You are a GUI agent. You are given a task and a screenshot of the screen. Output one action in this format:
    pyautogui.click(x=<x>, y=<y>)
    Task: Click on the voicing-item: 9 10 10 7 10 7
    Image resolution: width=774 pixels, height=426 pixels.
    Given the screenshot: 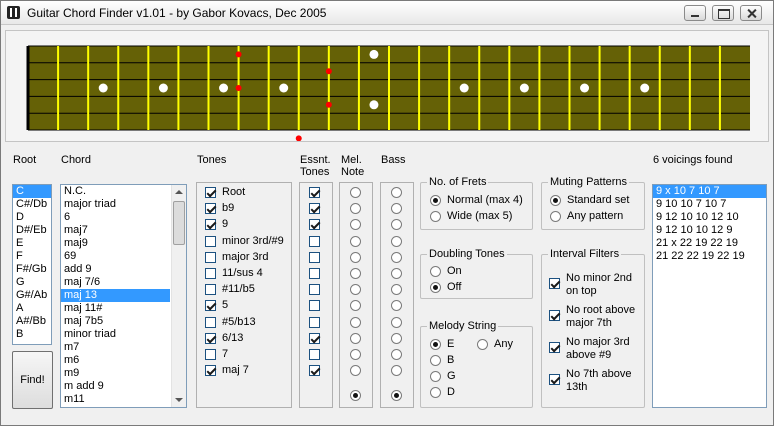 What is the action you would take?
    pyautogui.click(x=709, y=204)
    